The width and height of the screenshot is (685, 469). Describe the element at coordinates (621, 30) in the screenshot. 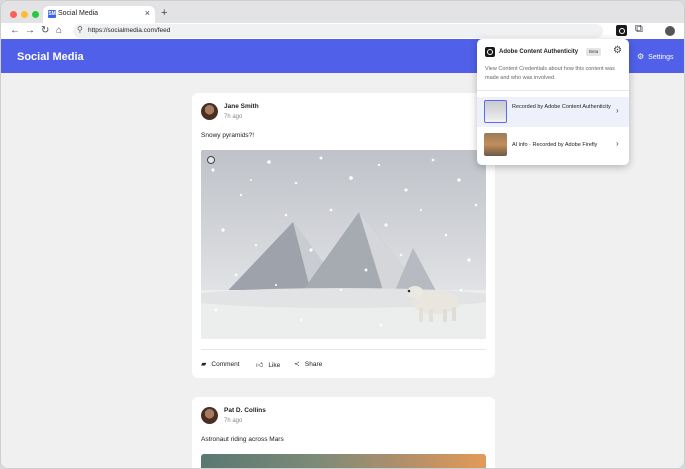

I see `content-authenticity-extension-icon` at that location.